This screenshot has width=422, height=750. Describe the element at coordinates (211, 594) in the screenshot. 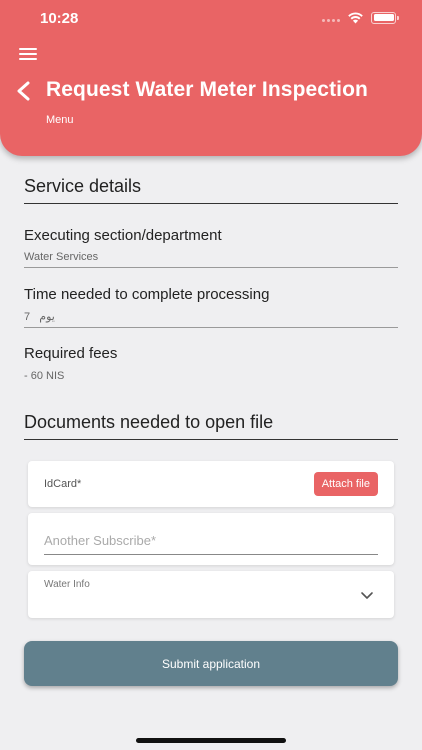

I see `water-info-select: Water Info` at that location.